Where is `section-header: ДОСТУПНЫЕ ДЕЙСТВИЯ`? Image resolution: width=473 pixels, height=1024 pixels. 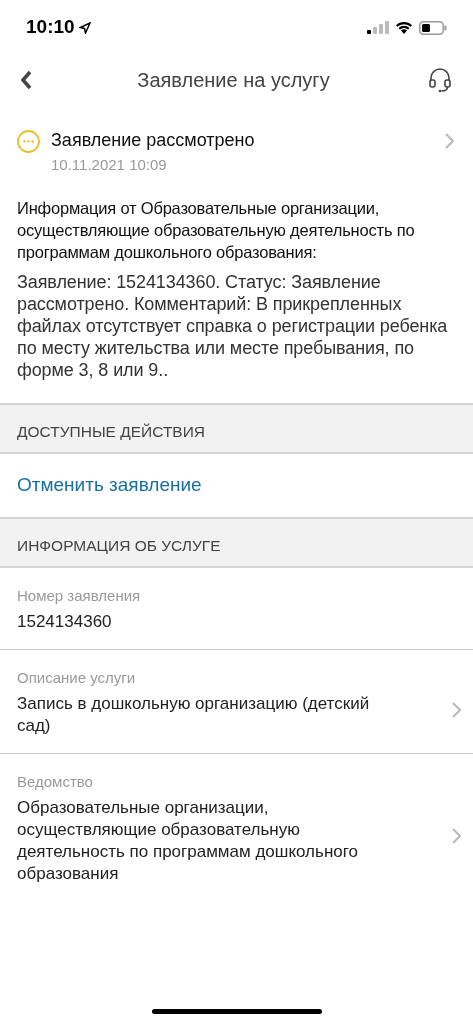 section-header: ДОСТУПНЫЕ ДЕЙСТВИЯ is located at coordinates (111, 432).